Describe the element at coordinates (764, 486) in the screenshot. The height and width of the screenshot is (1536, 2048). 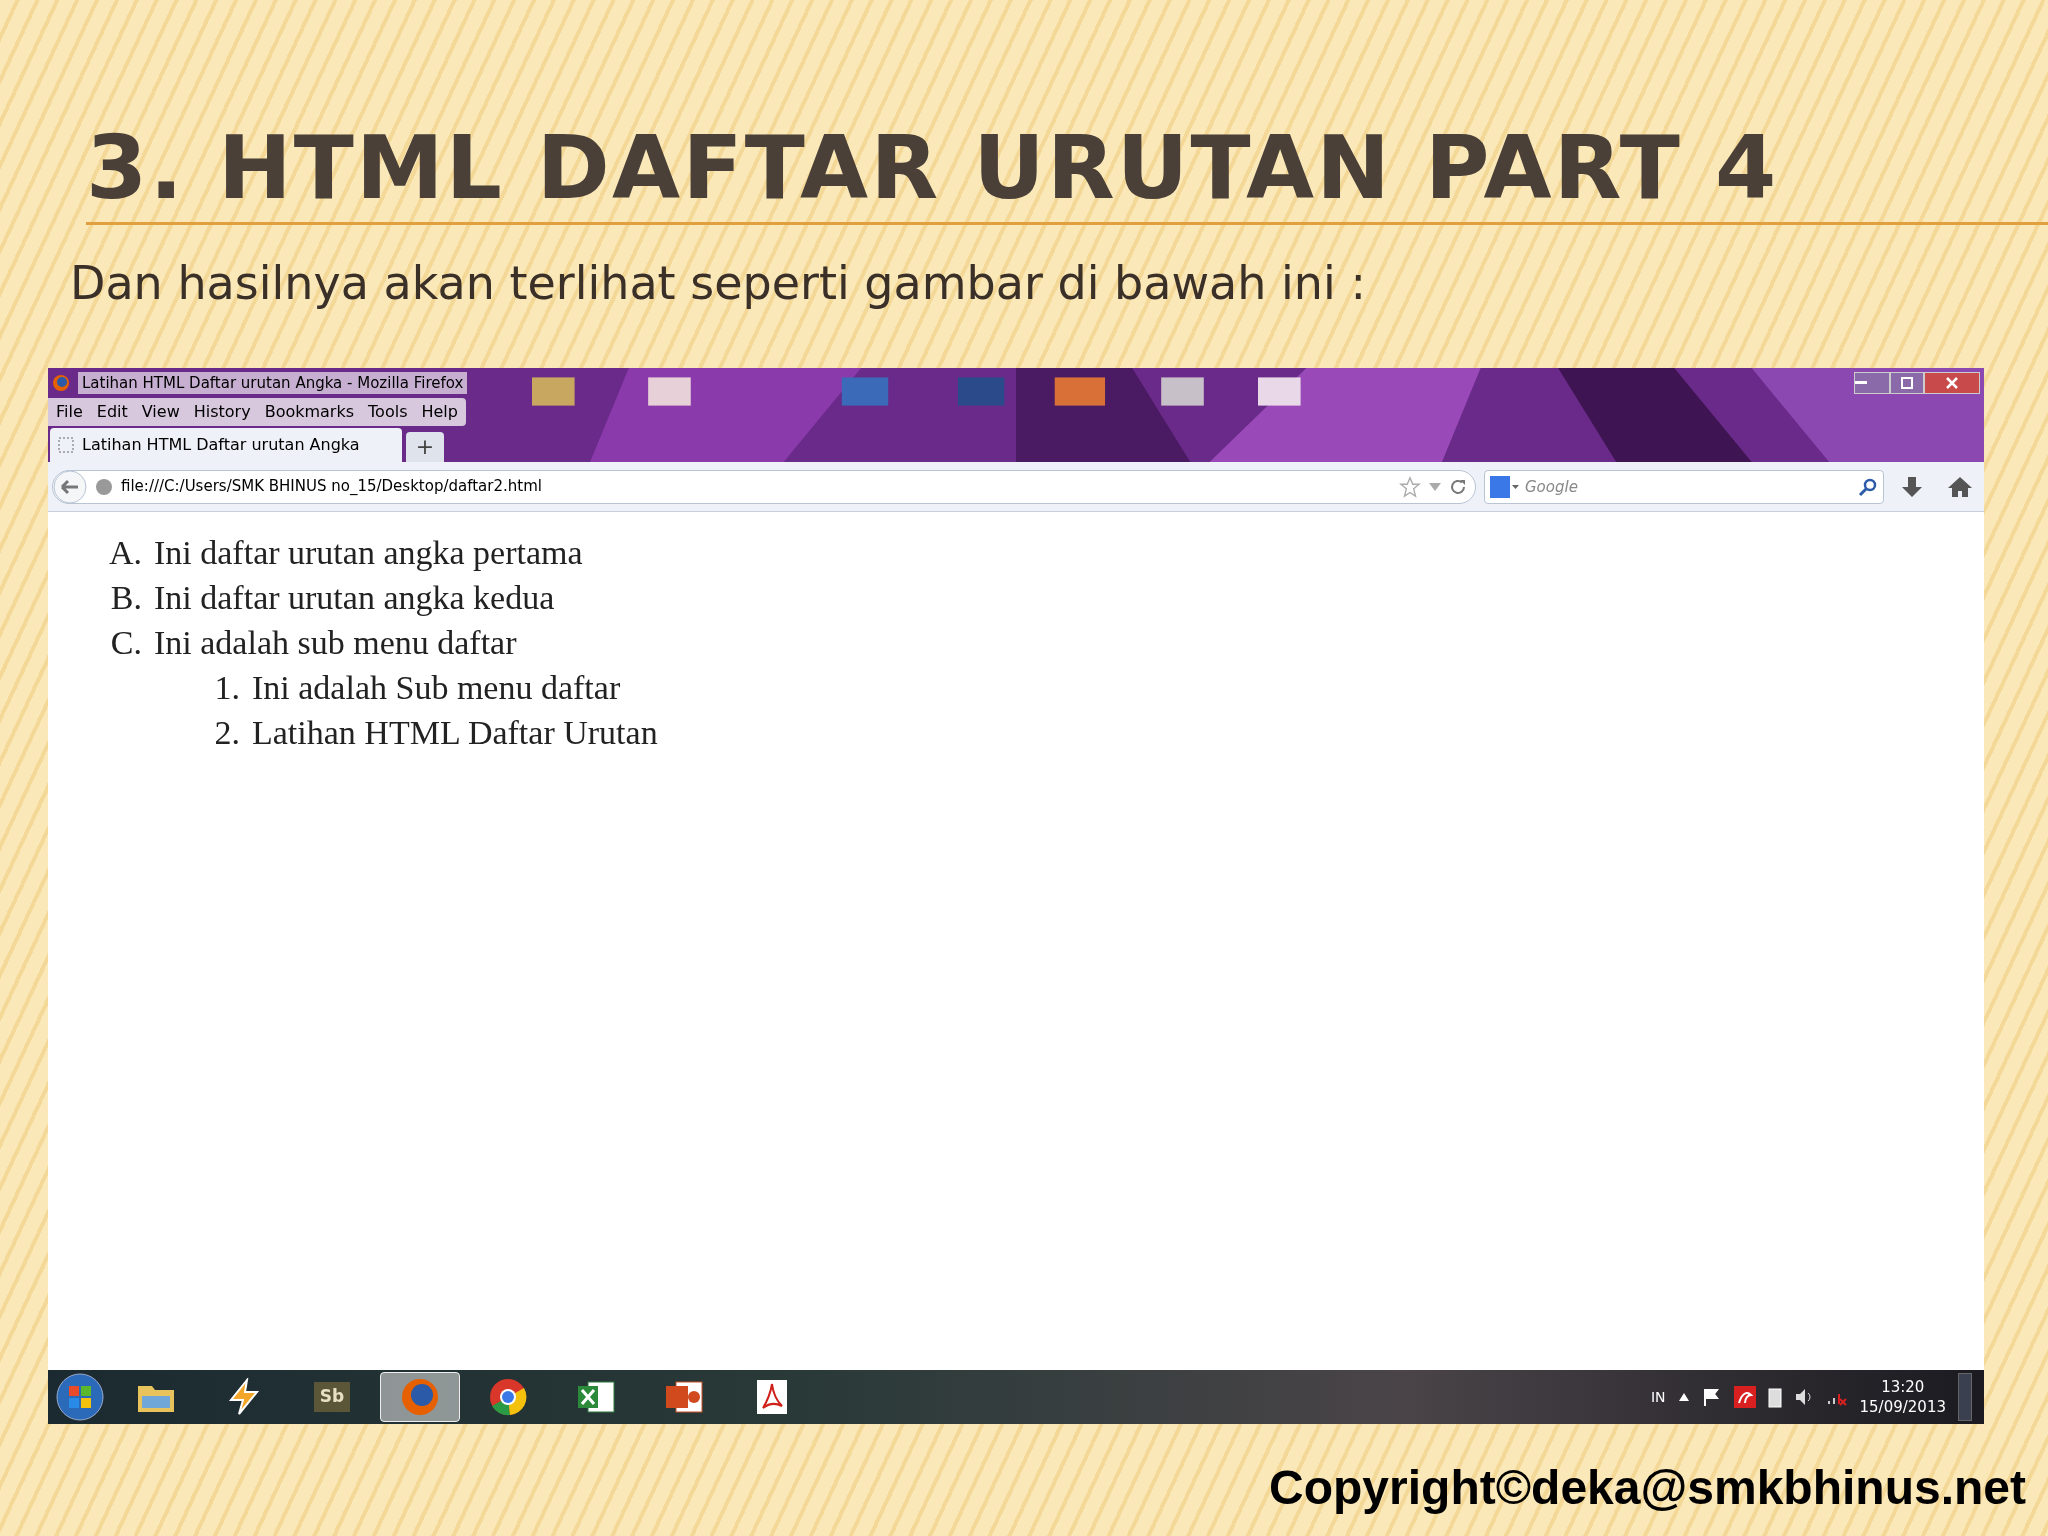
I see `url-field: file:///C:/Users/SMK BHINUS no_15/Desktop/daftar2.html` at that location.